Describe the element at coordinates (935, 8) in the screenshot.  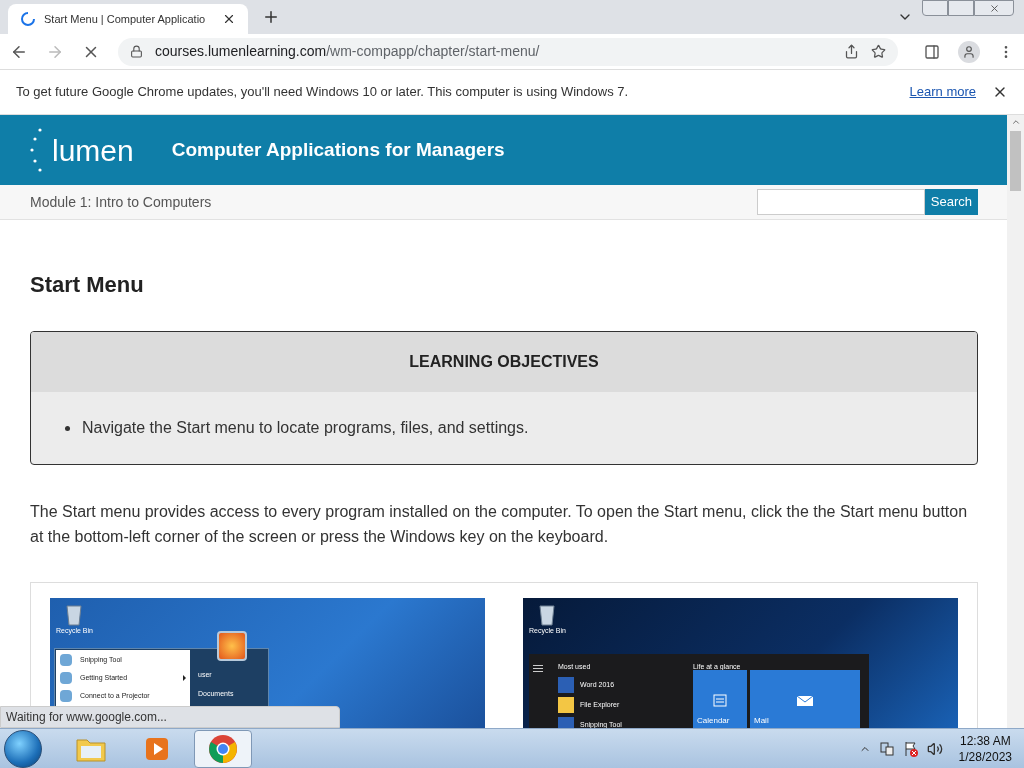
I see `minimize-button` at that location.